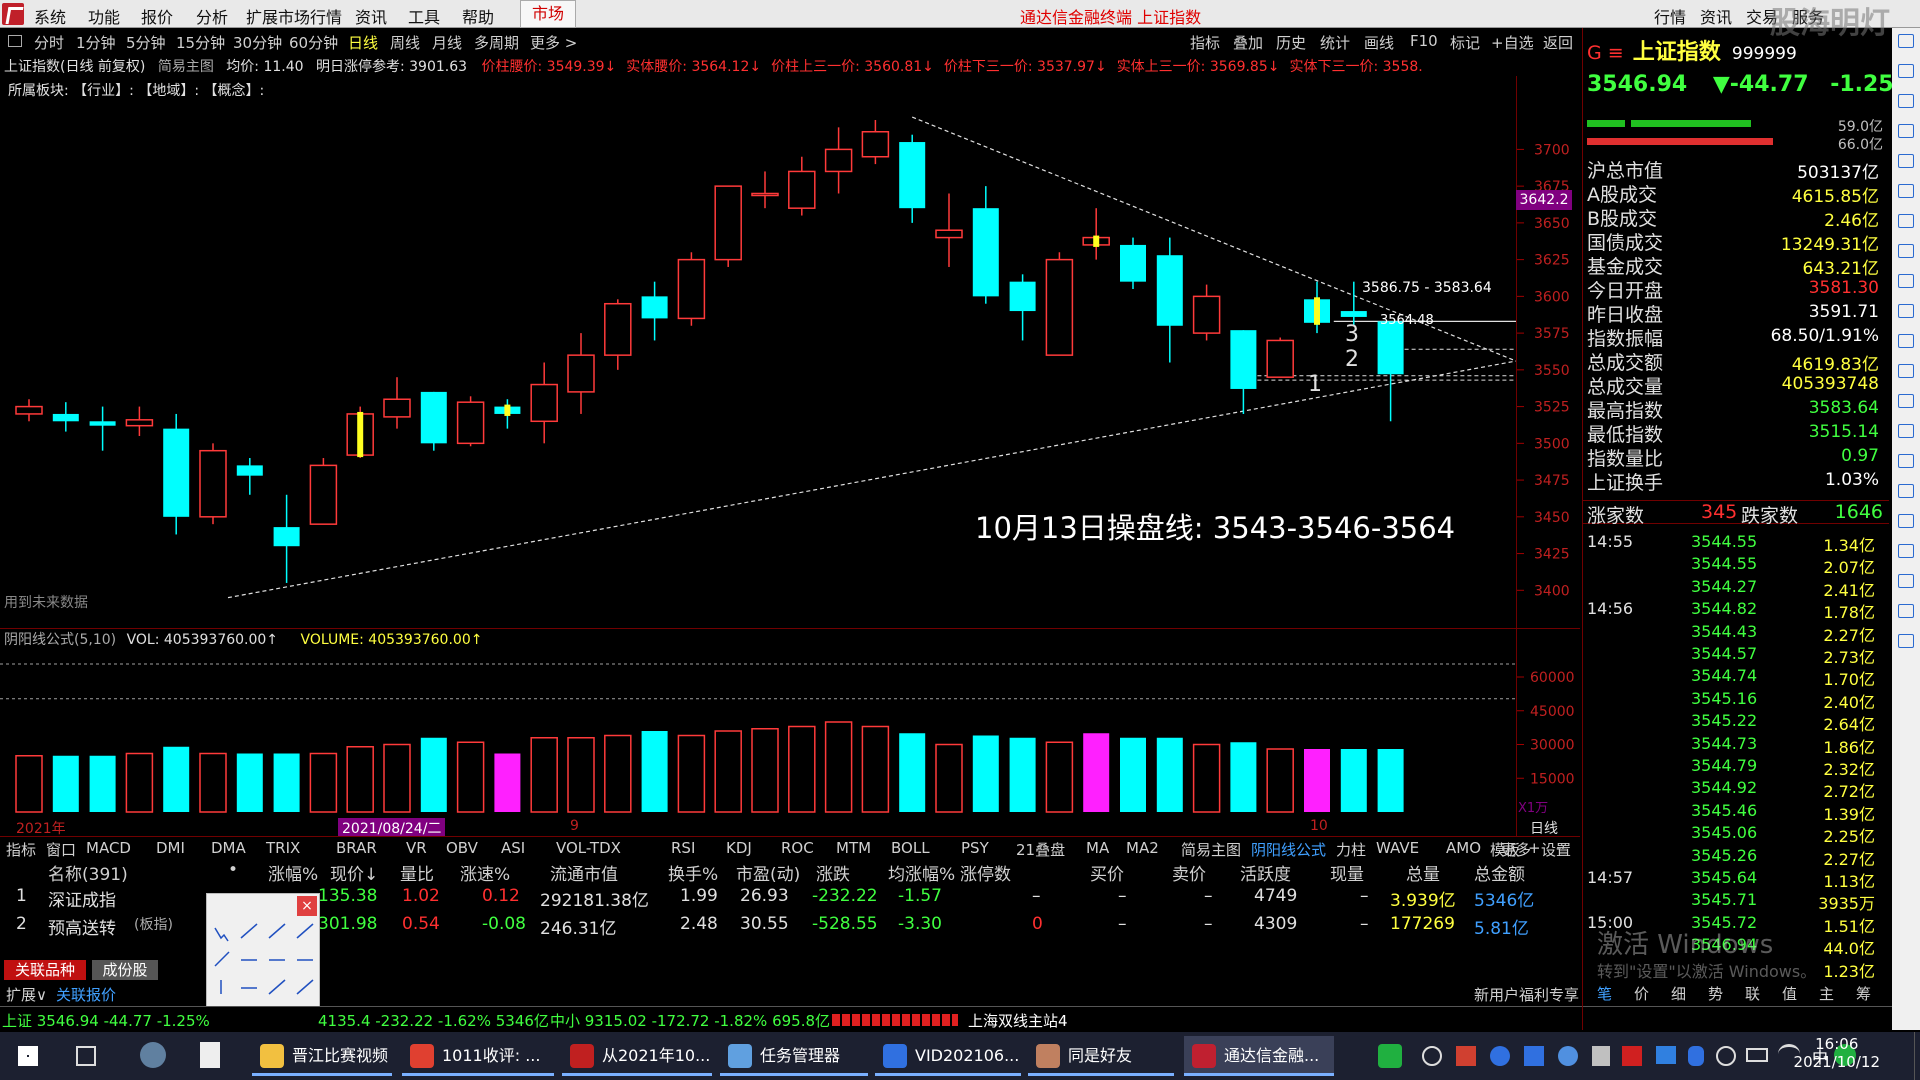 The image size is (1920, 1080). What do you see at coordinates (1097, 848) in the screenshot?
I see `indicator-tab-18: MA` at bounding box center [1097, 848].